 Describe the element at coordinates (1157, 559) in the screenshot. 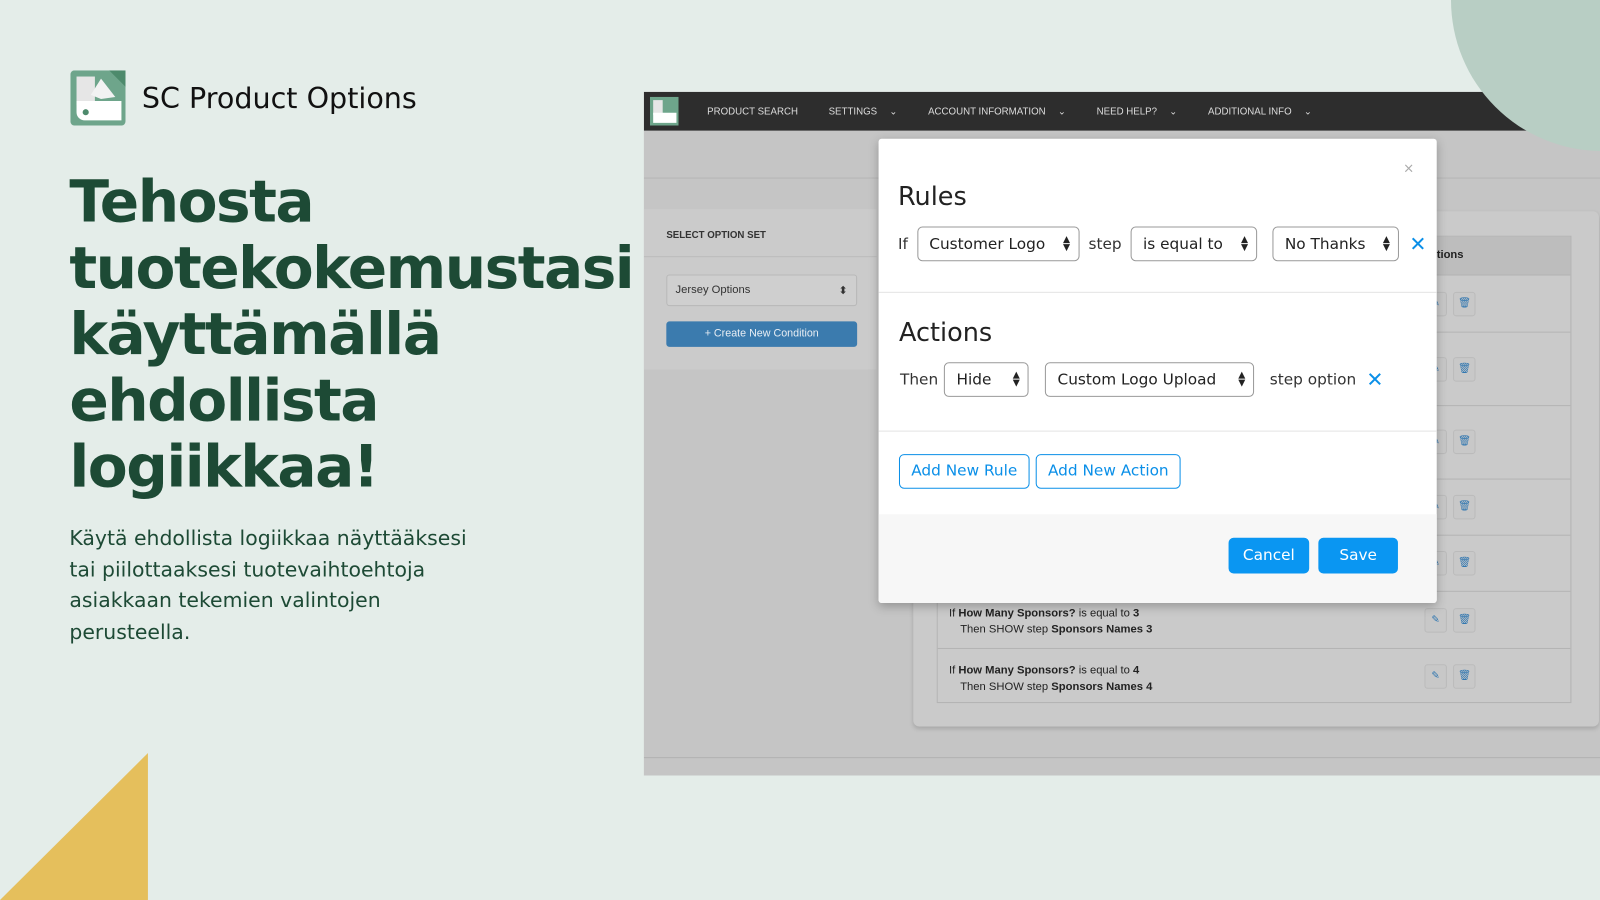

I see `modal-footer: Cancel Save` at that location.